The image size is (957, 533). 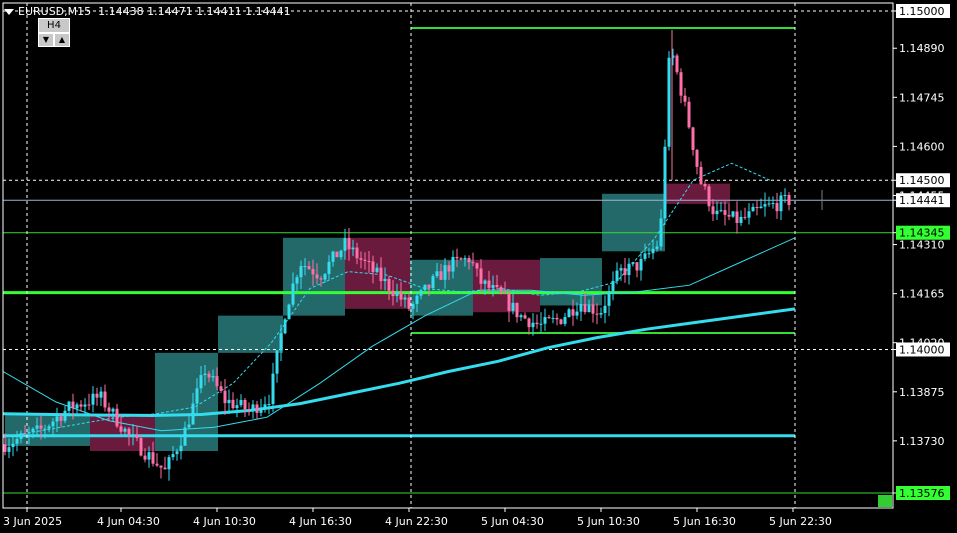 I want to click on menu-triangle-icon, so click(x=9, y=12).